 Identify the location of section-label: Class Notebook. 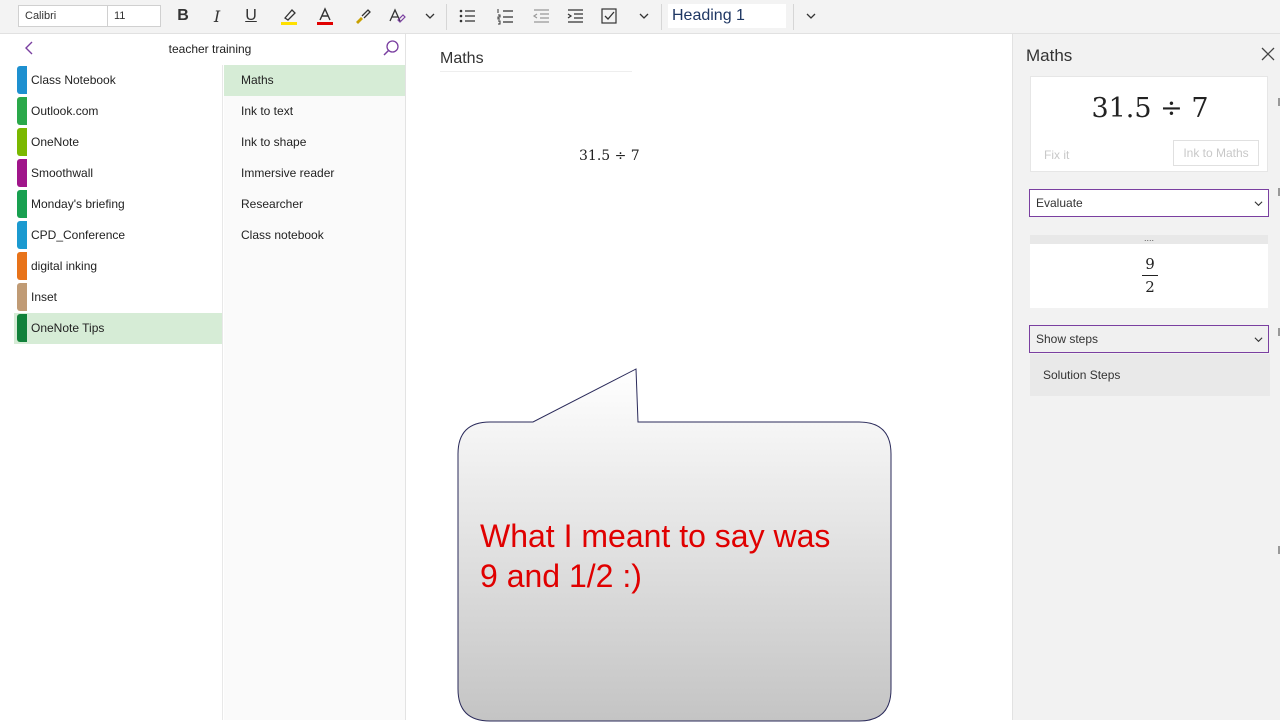
(73, 80).